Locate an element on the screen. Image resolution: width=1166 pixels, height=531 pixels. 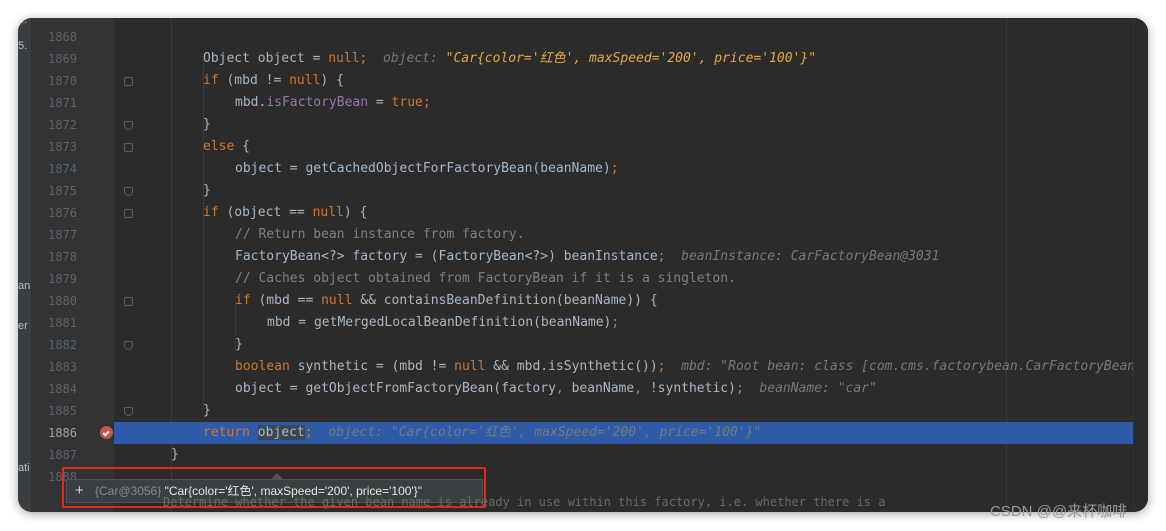
inline-debug-value: object: is located at coordinates (414, 58).